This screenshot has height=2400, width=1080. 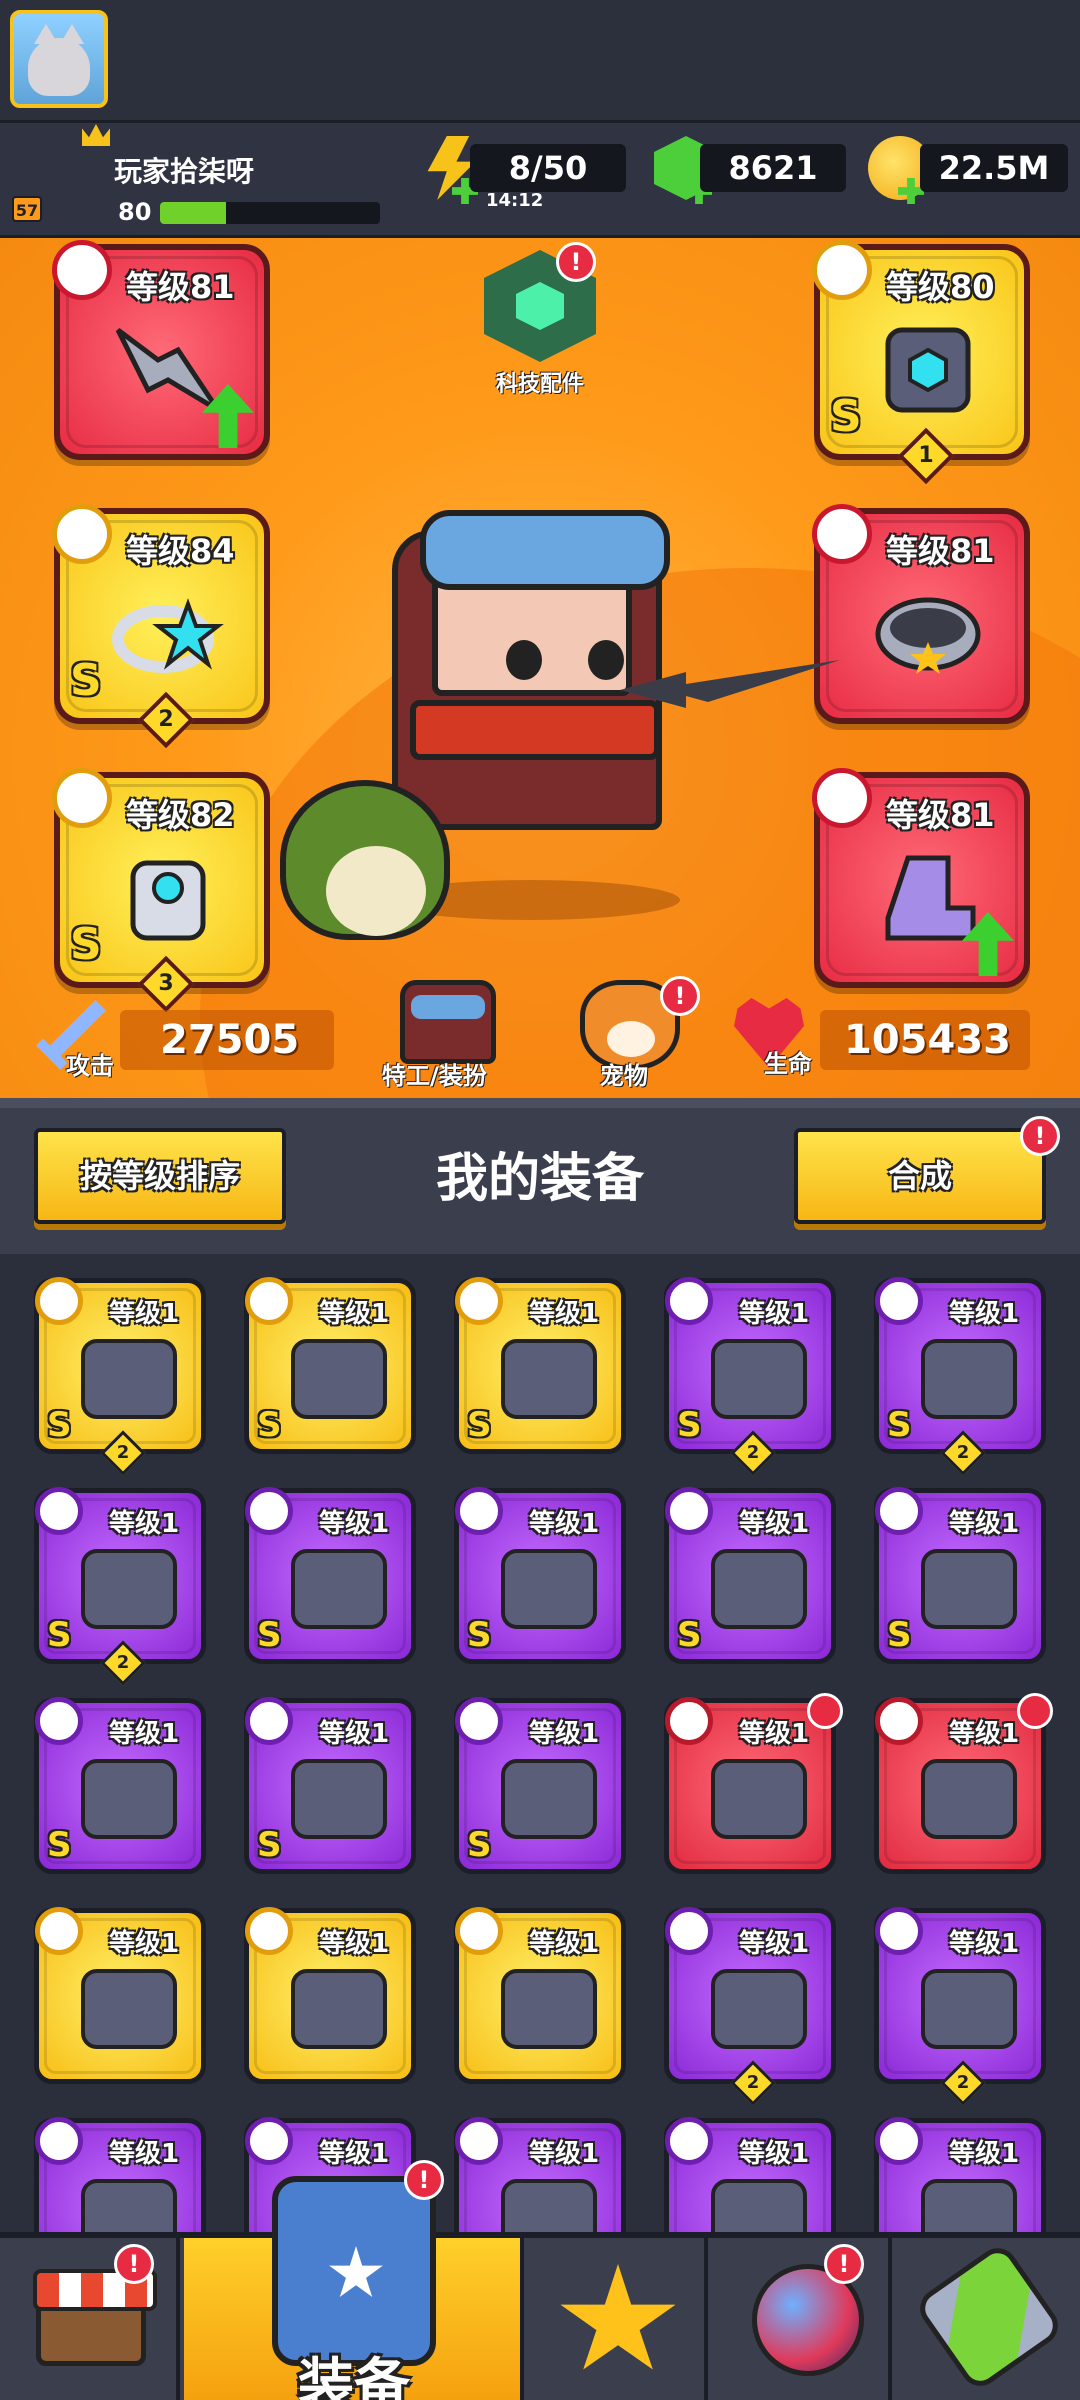 What do you see at coordinates (920, 1176) in the screenshot?
I see `merge-button: 合成` at bounding box center [920, 1176].